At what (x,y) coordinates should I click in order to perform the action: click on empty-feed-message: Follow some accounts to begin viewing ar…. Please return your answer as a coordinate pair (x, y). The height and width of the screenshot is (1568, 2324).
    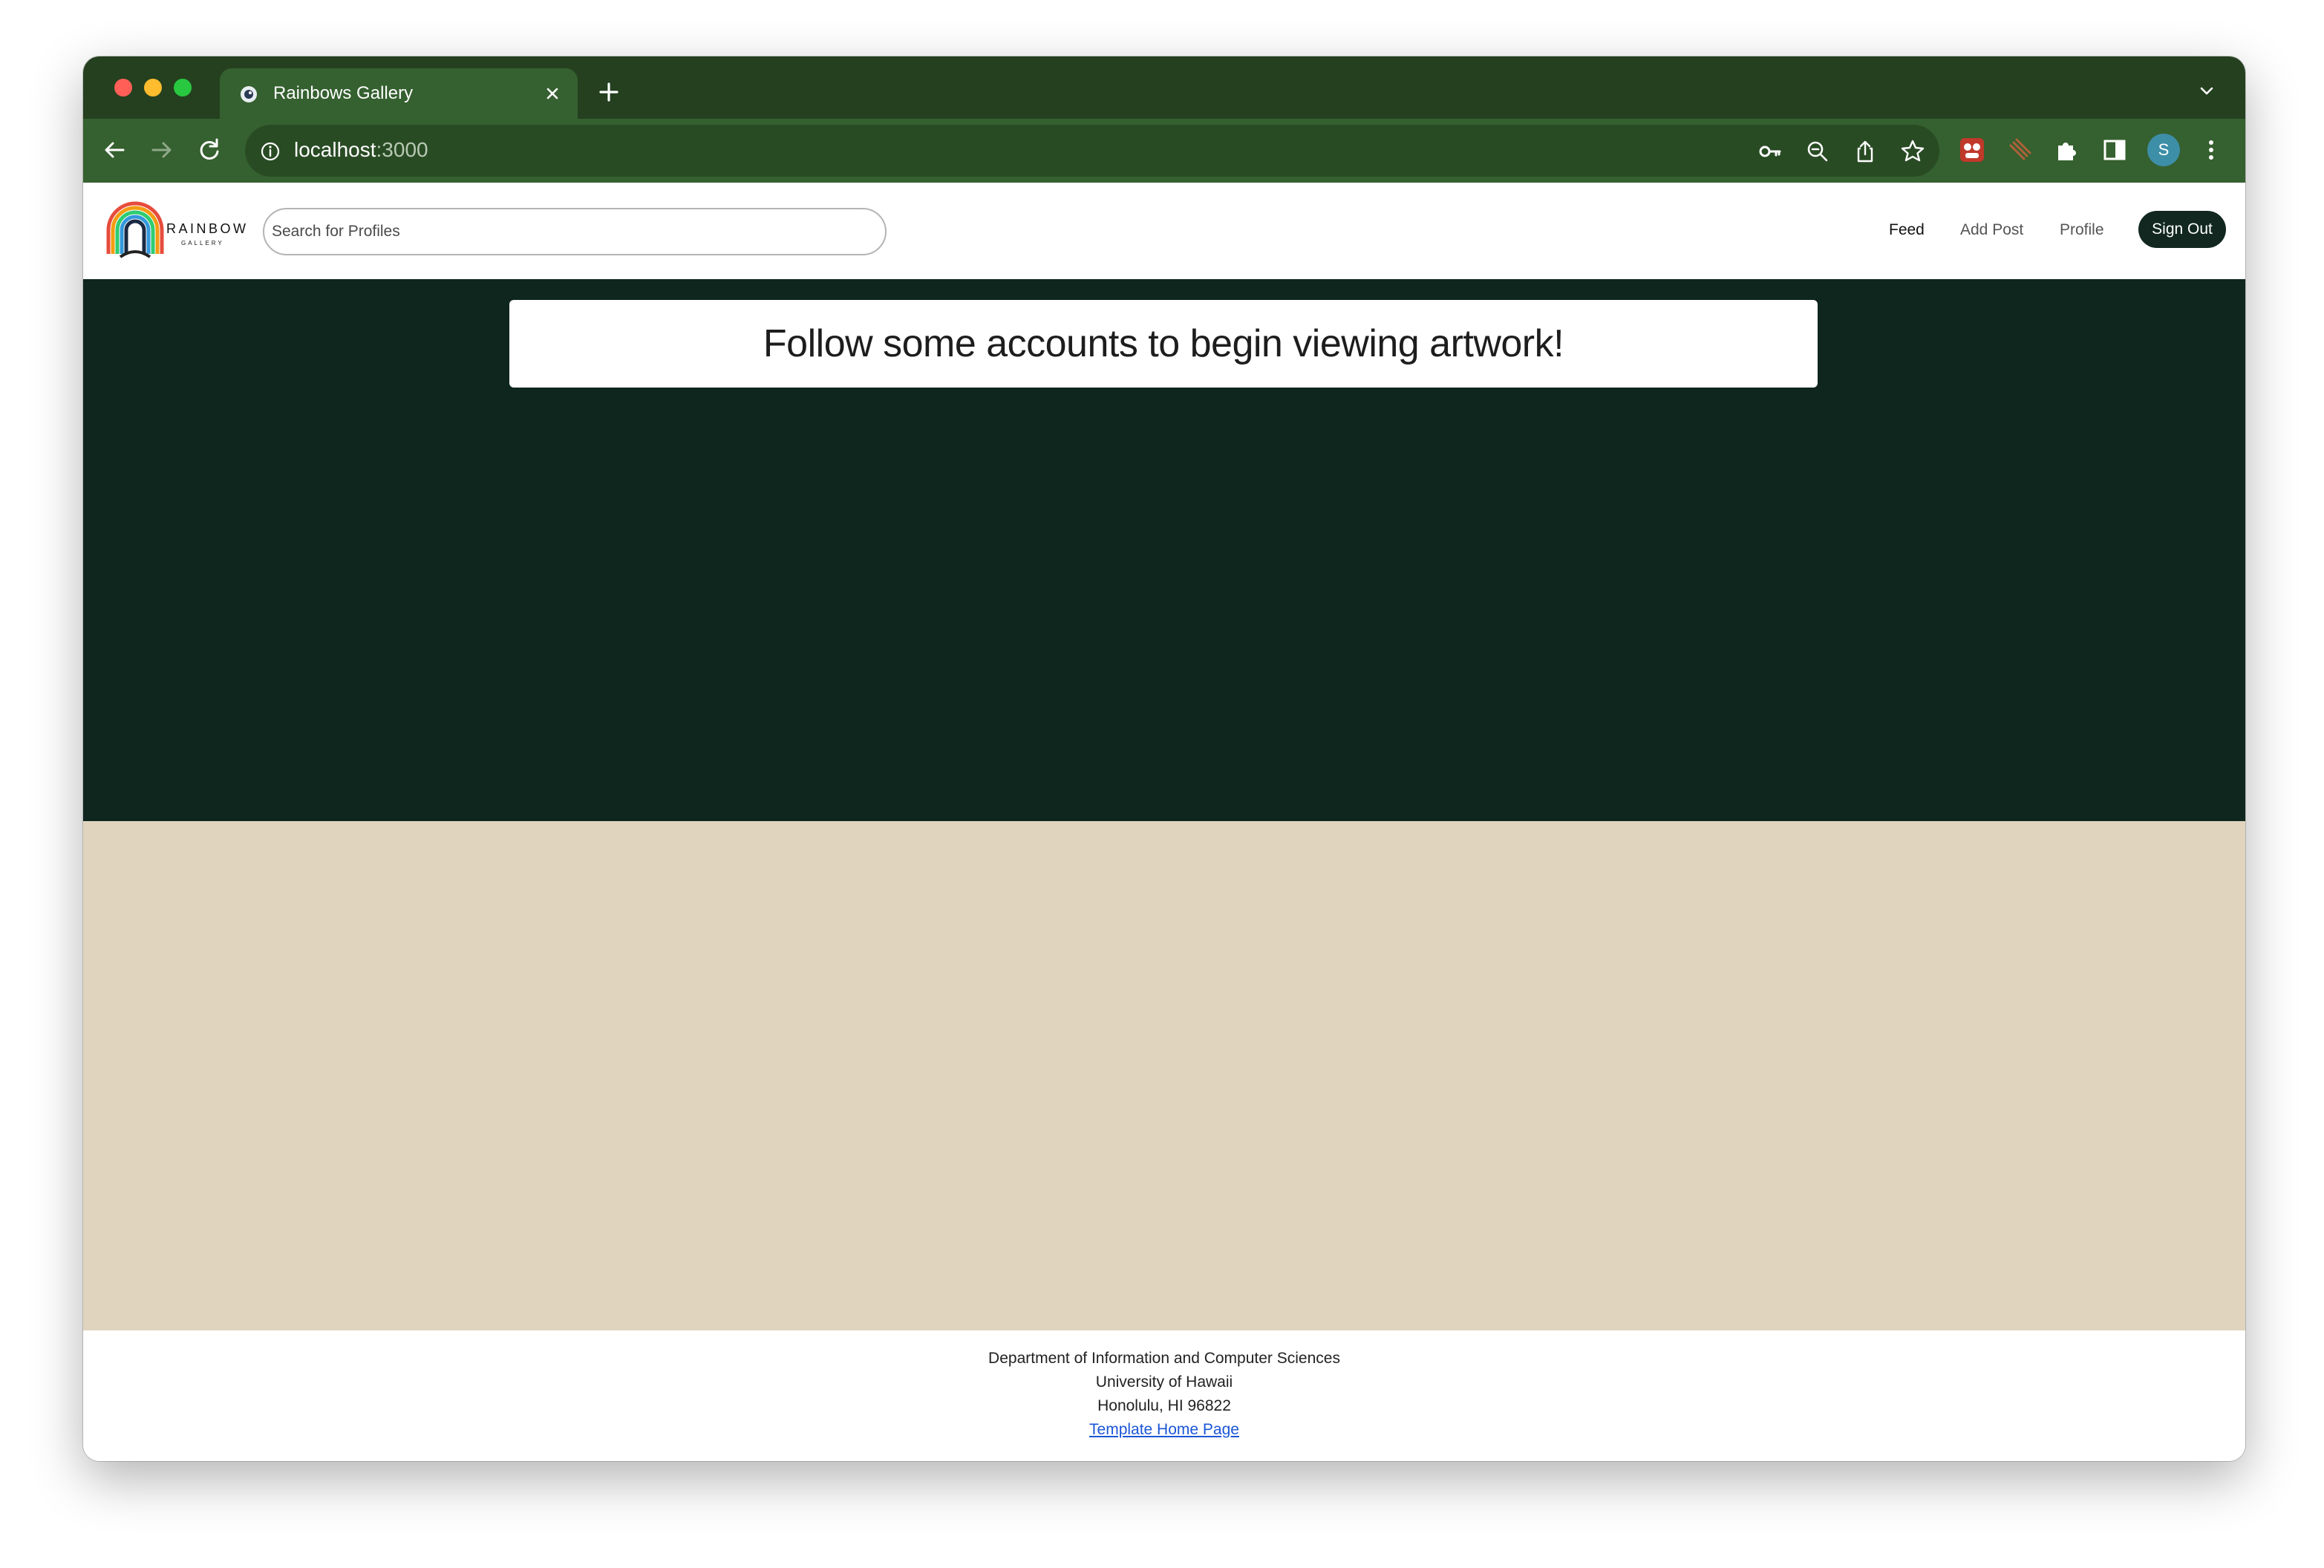
    Looking at the image, I should click on (1163, 343).